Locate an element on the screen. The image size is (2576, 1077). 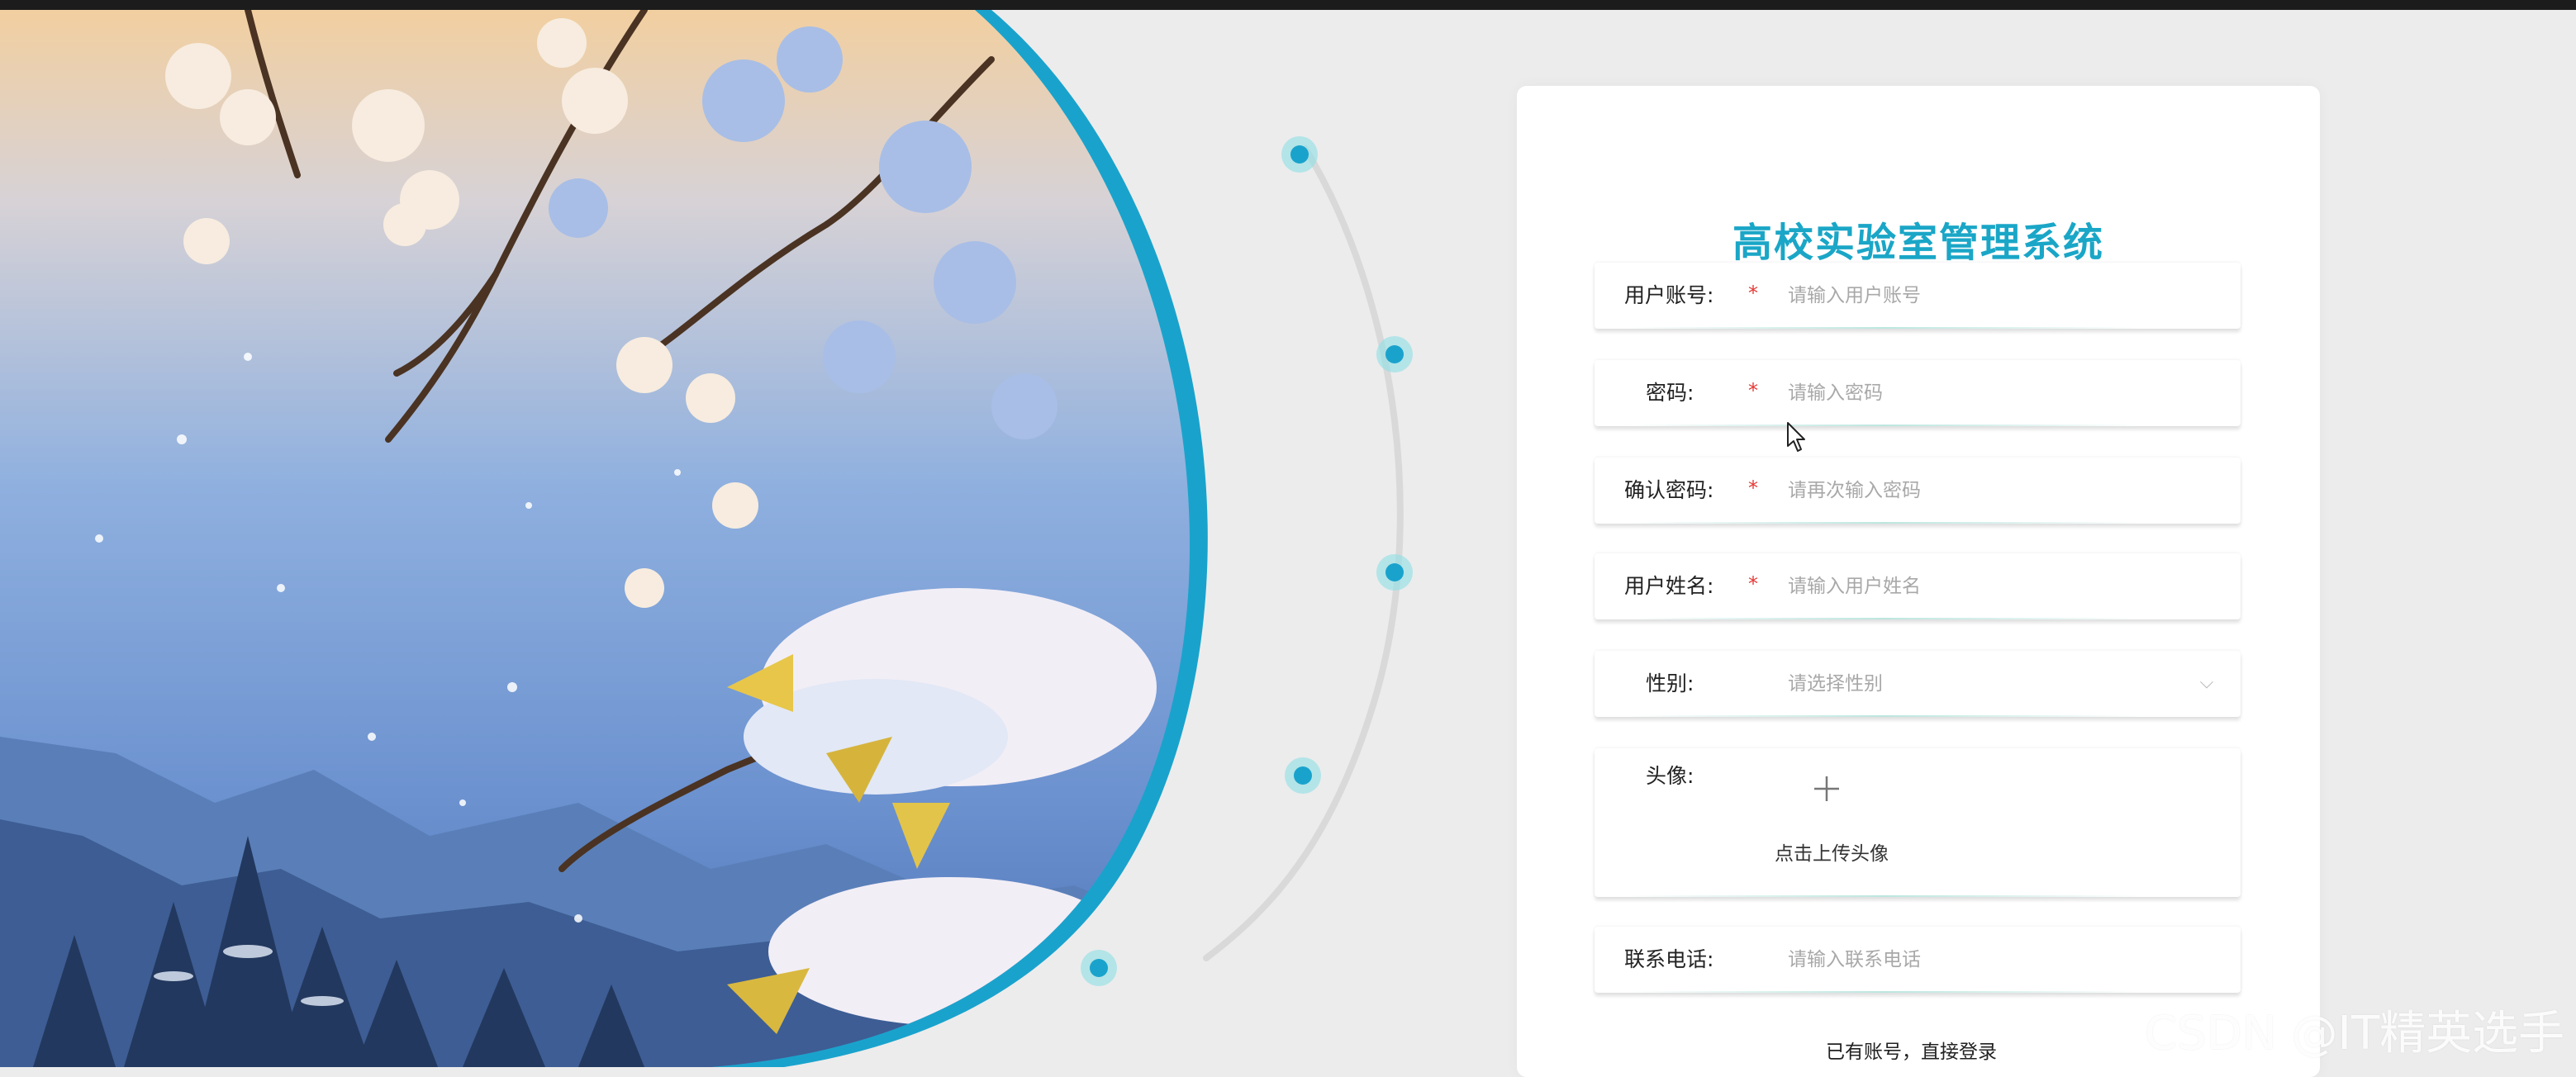
gender-select is located at coordinates (2002, 684).